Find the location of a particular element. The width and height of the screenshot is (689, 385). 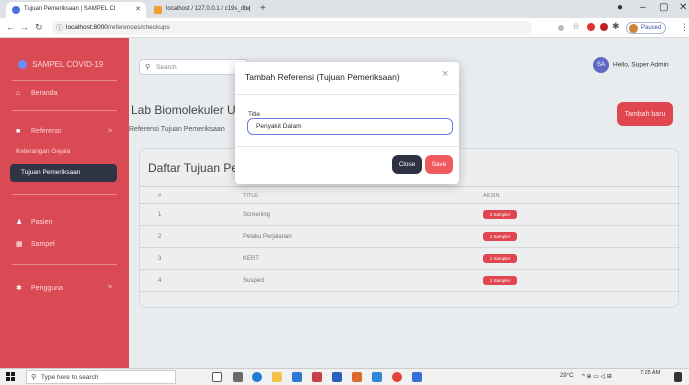

brand-name: SAMPEL COVID-19 is located at coordinates (68, 64).